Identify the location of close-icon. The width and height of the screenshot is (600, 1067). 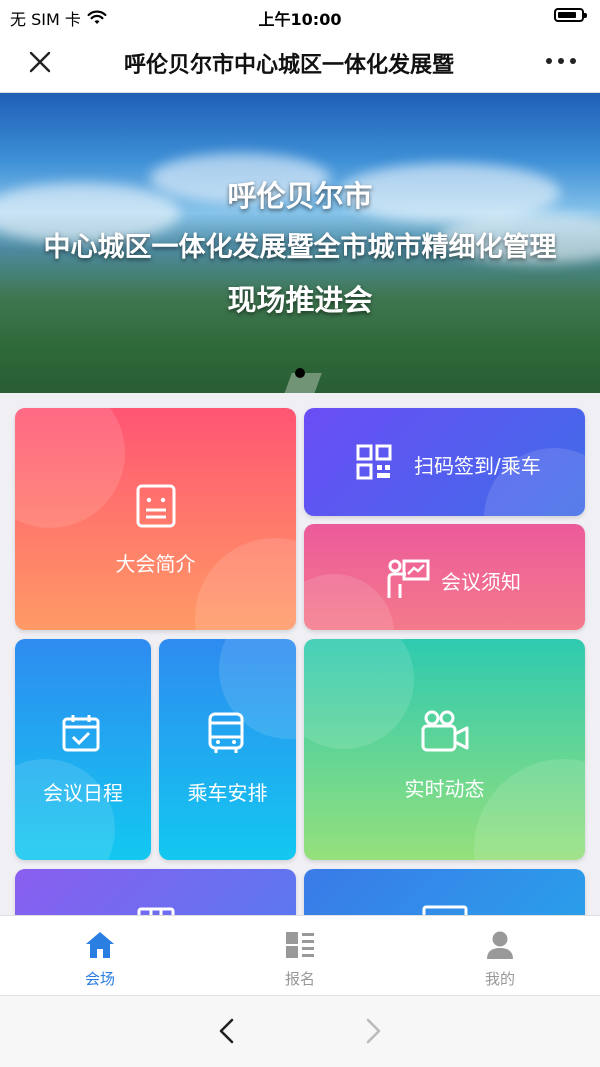
(40, 62).